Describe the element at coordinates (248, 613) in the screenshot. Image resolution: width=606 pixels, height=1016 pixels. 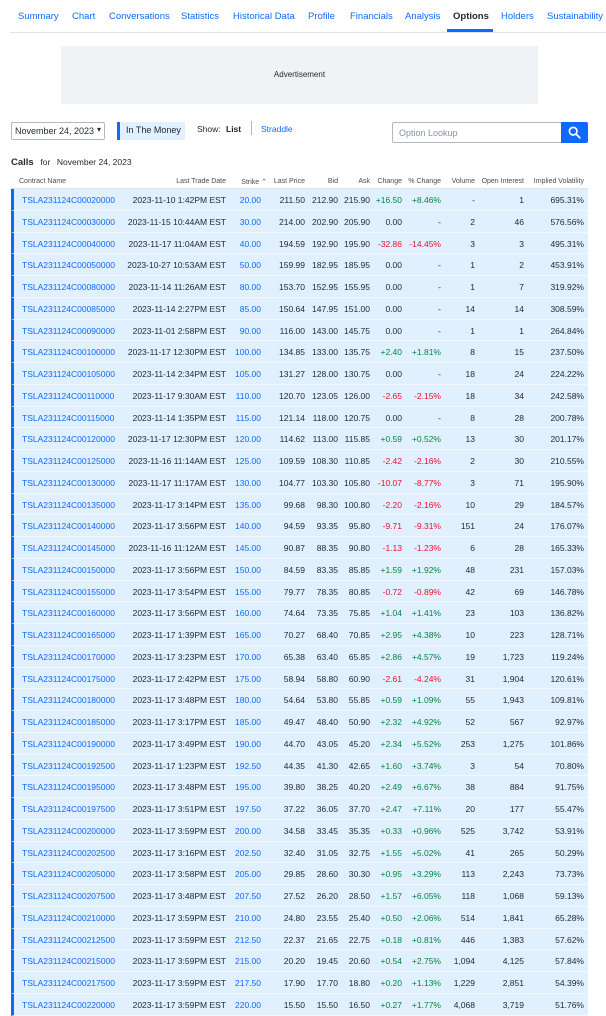
I see `strike-link: 160.00` at that location.